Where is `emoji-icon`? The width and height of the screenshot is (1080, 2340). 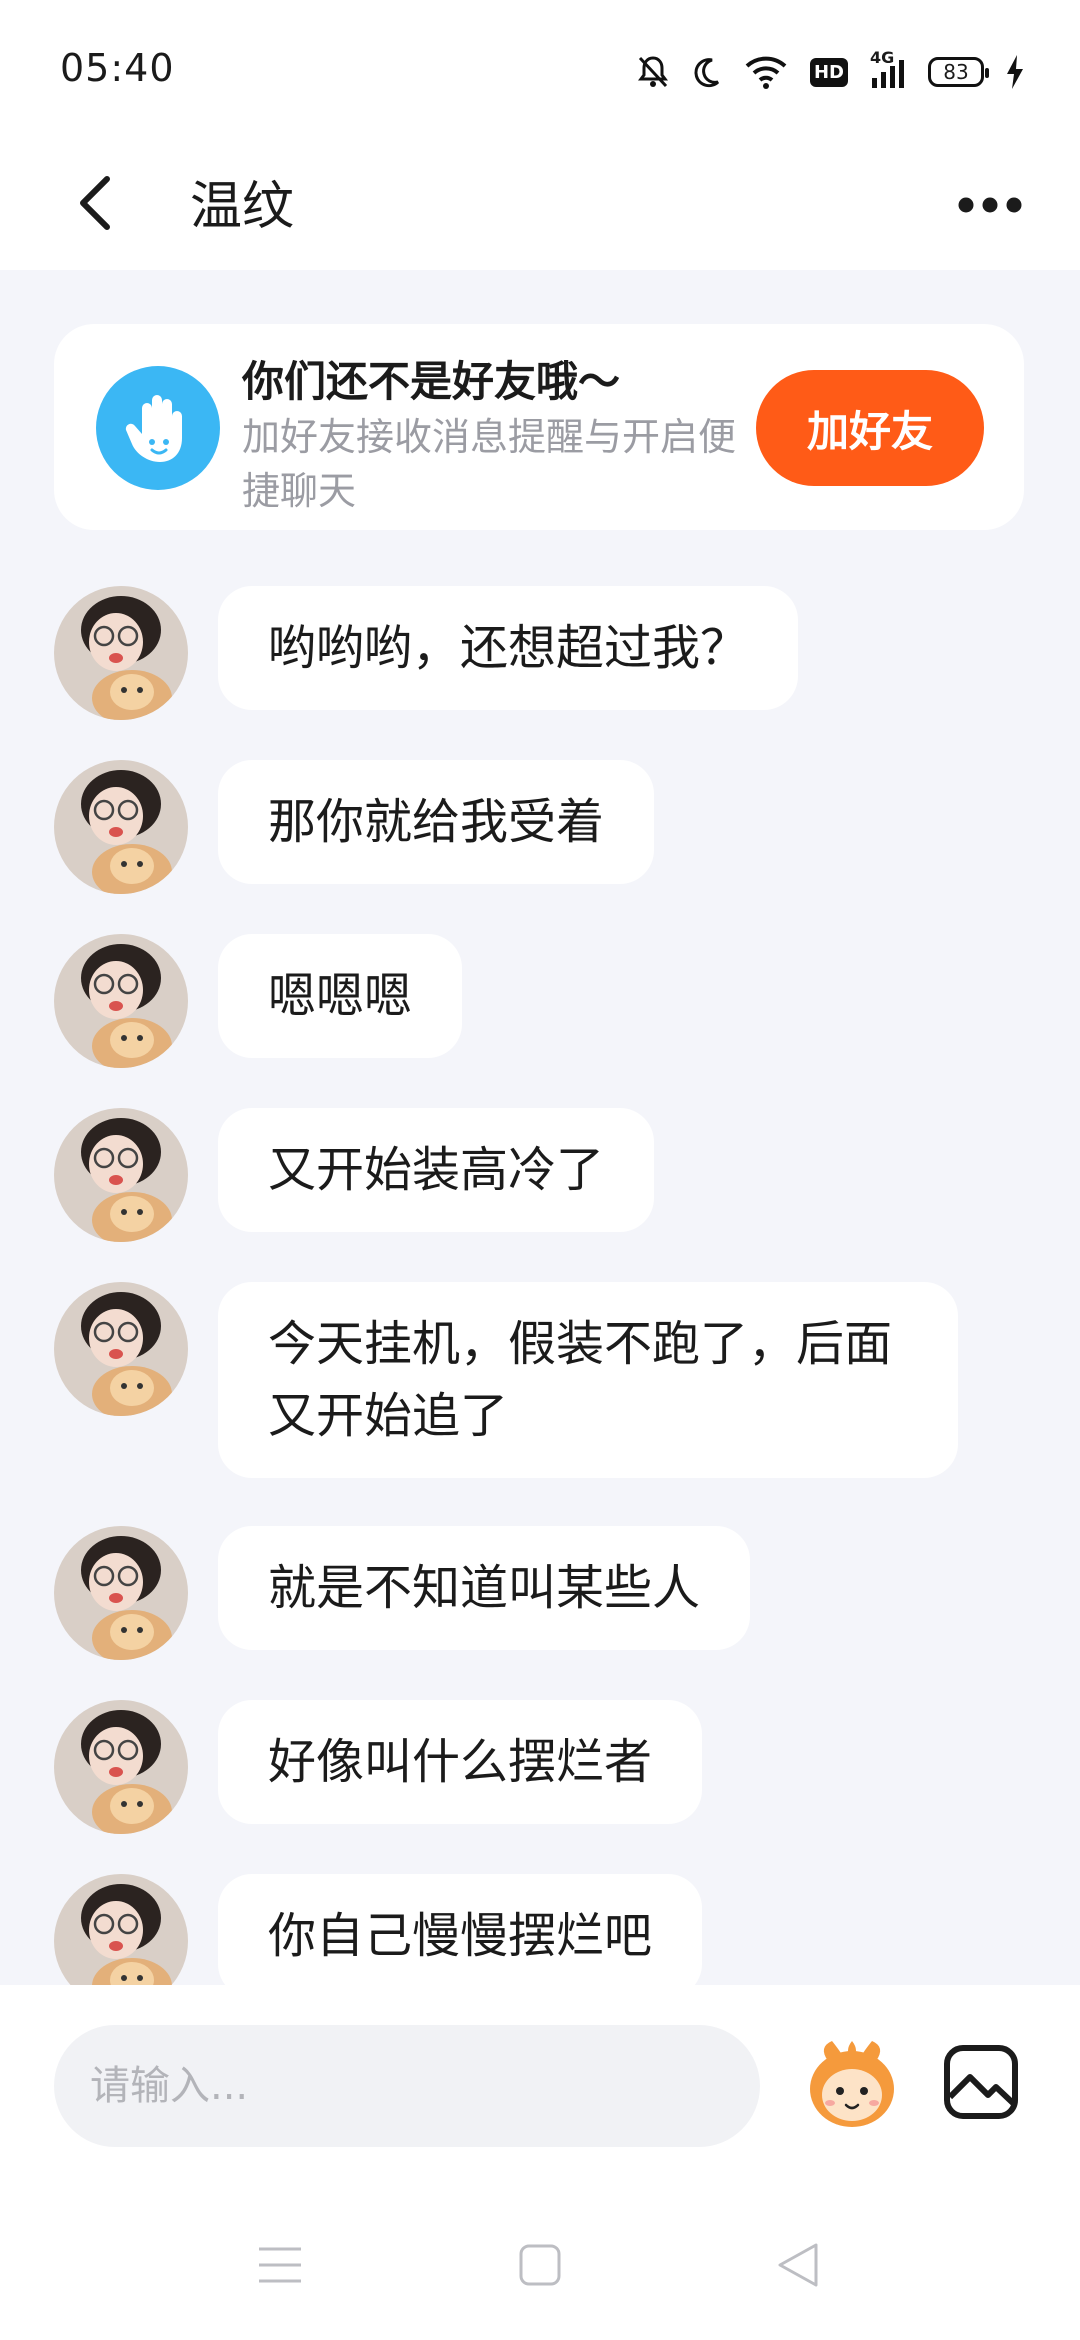 emoji-icon is located at coordinates (852, 2084).